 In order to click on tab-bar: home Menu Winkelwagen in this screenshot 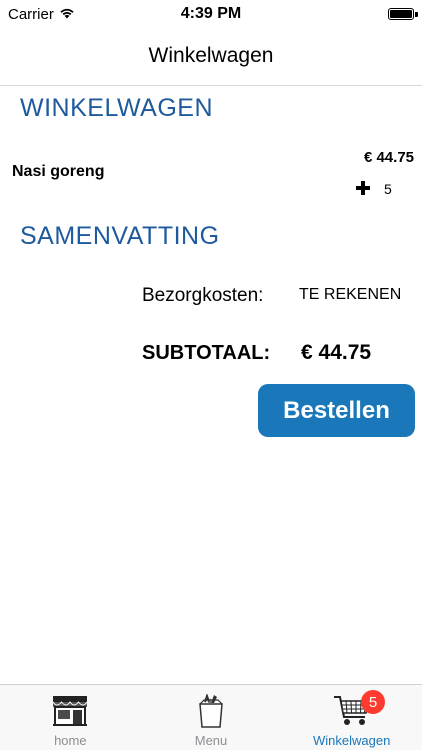, I will do `click(211, 717)`.